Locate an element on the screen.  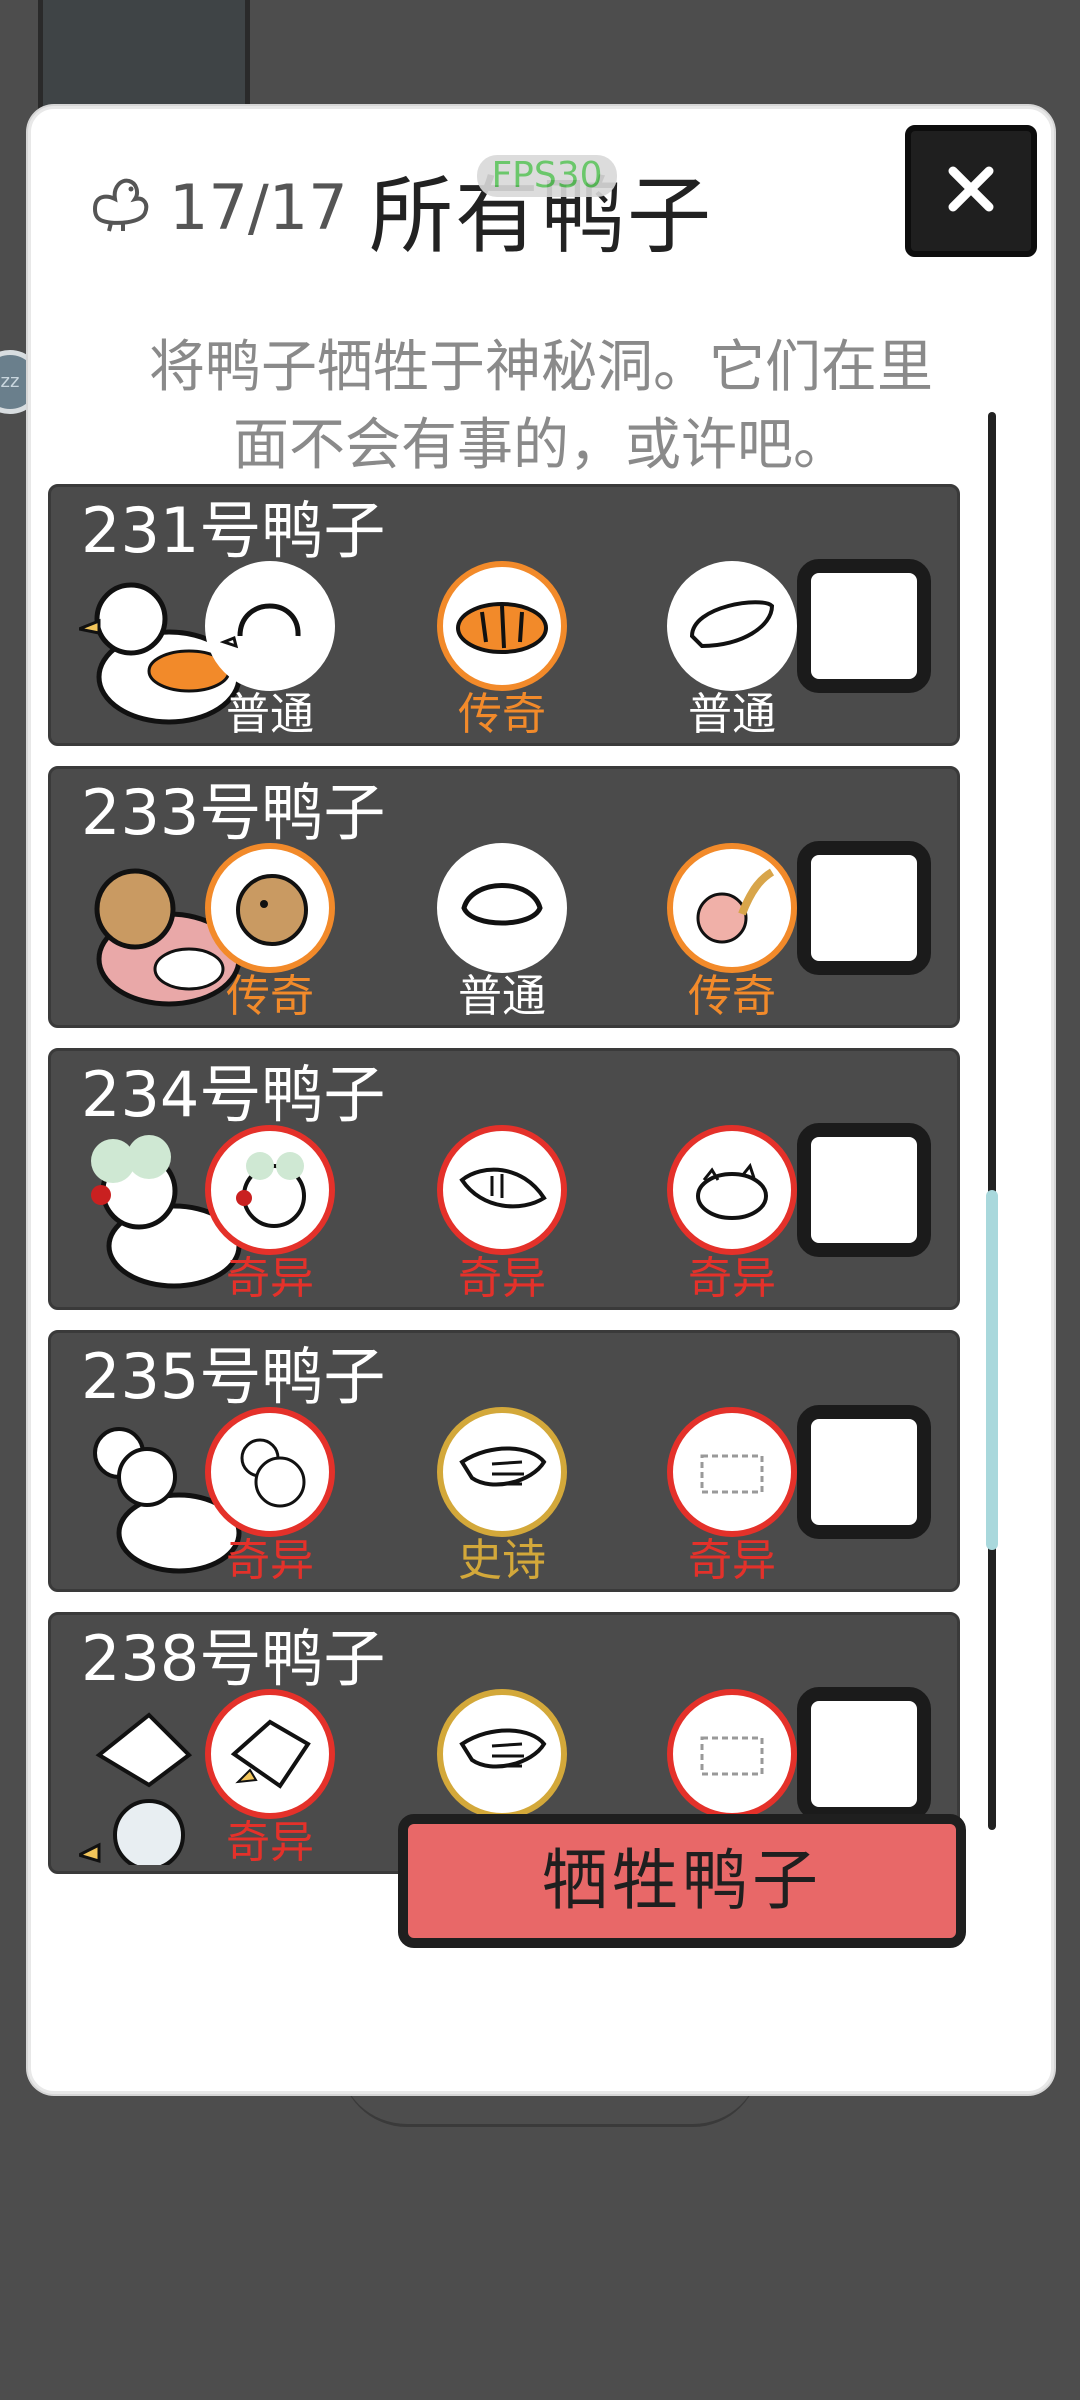
head-rarity: 传奇 is located at coordinates (270, 996).